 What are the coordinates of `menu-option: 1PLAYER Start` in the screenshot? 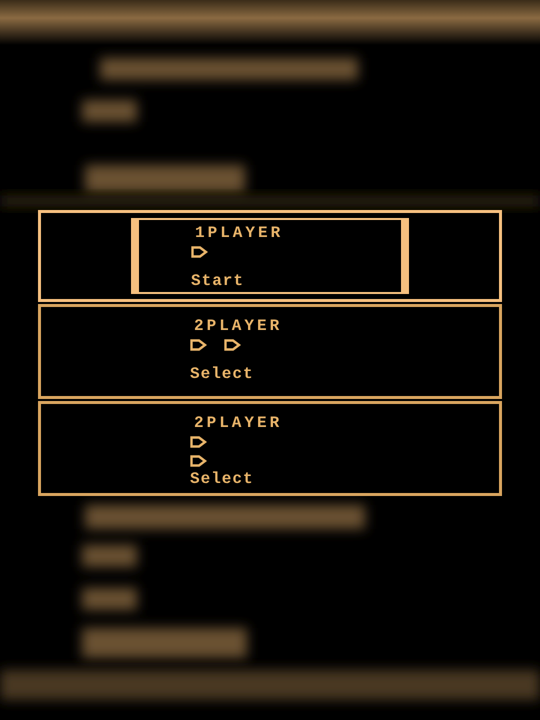 It's located at (270, 256).